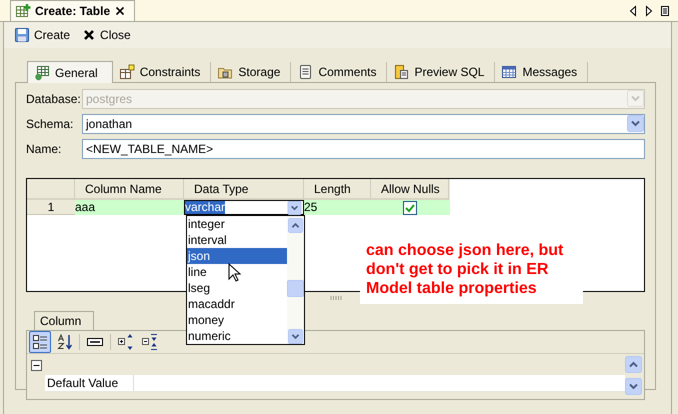  Describe the element at coordinates (23, 11) in the screenshot. I see `table-plus-icon` at that location.